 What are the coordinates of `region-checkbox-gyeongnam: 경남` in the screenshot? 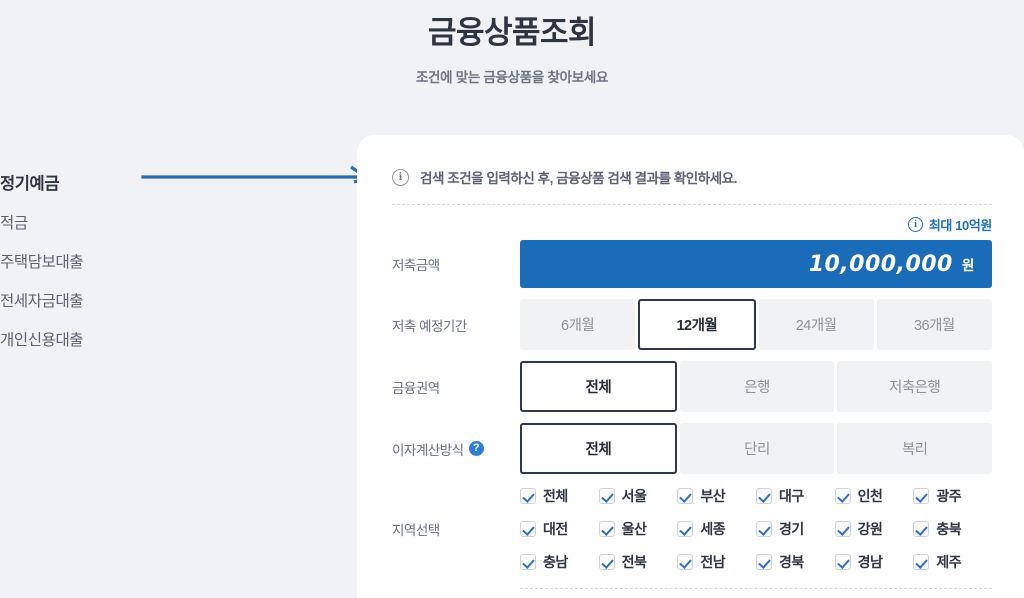 It's located at (874, 562).